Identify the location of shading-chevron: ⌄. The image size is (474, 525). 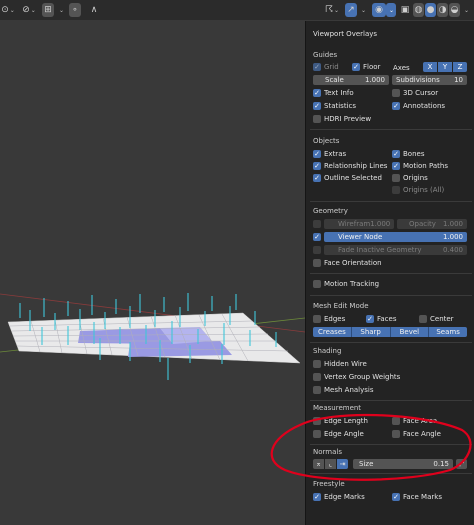
(466, 10).